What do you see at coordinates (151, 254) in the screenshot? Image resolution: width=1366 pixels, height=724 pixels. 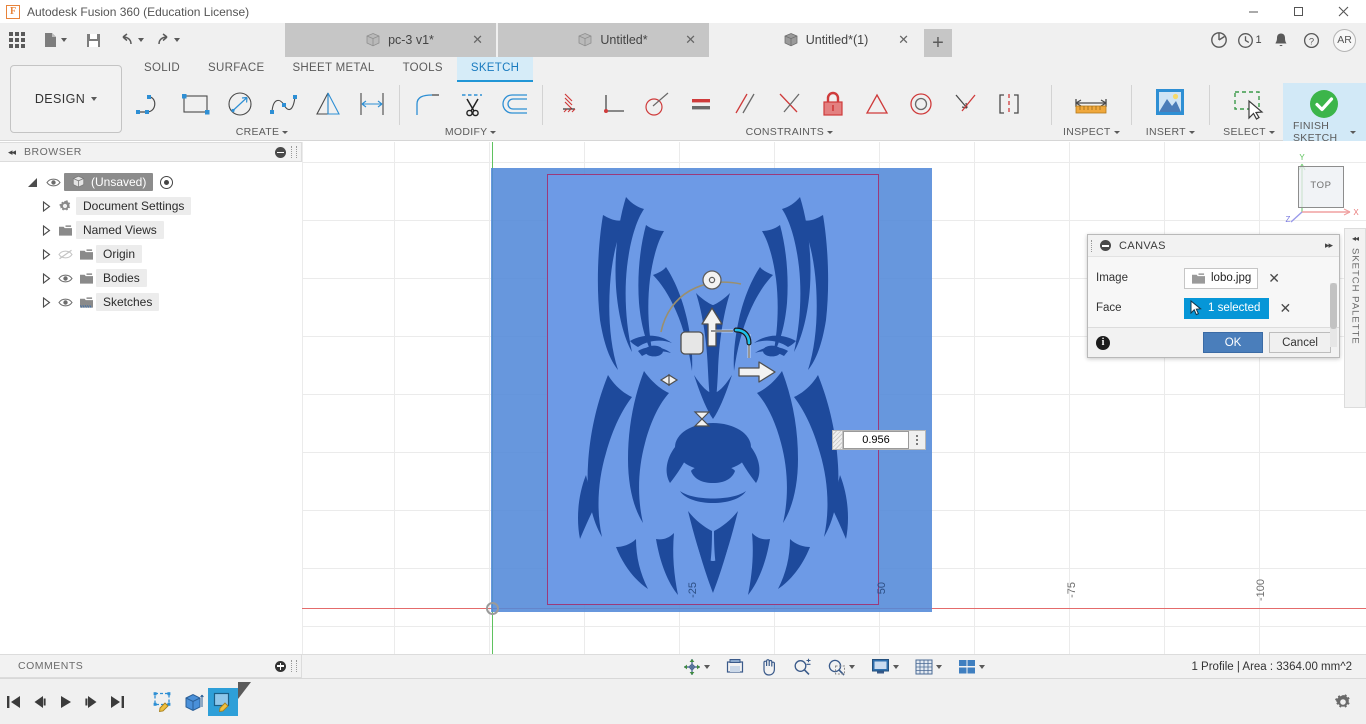 I see `tree-row-origin: Origin` at bounding box center [151, 254].